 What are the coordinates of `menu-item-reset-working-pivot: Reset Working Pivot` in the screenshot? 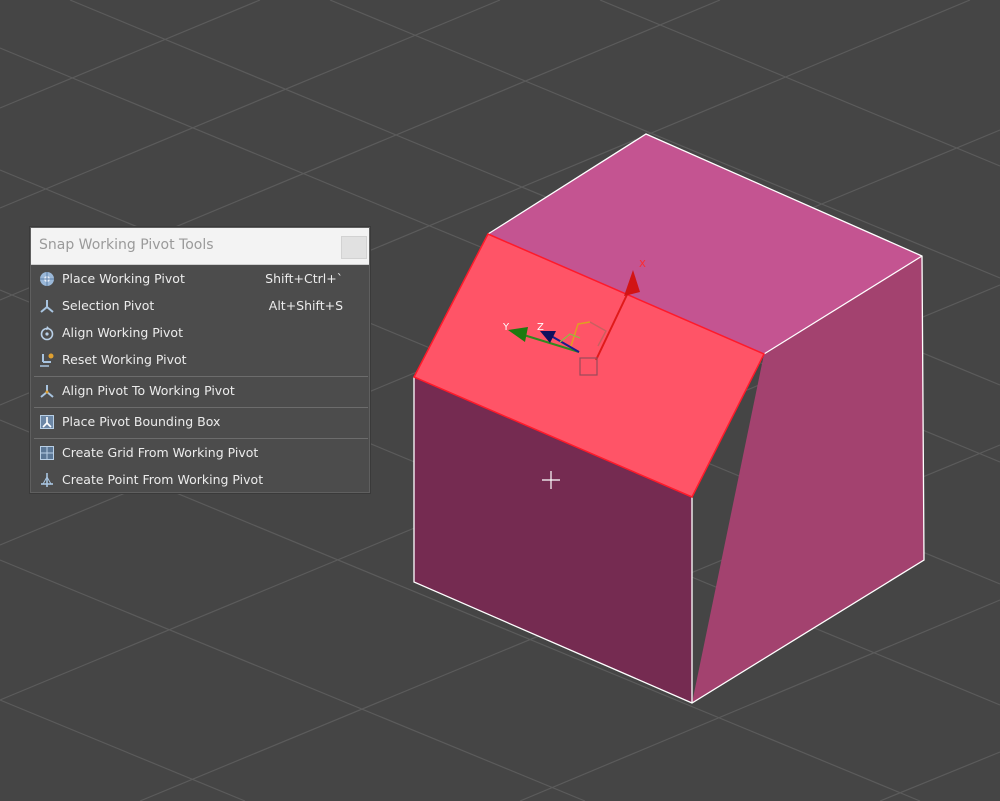 It's located at (200, 360).